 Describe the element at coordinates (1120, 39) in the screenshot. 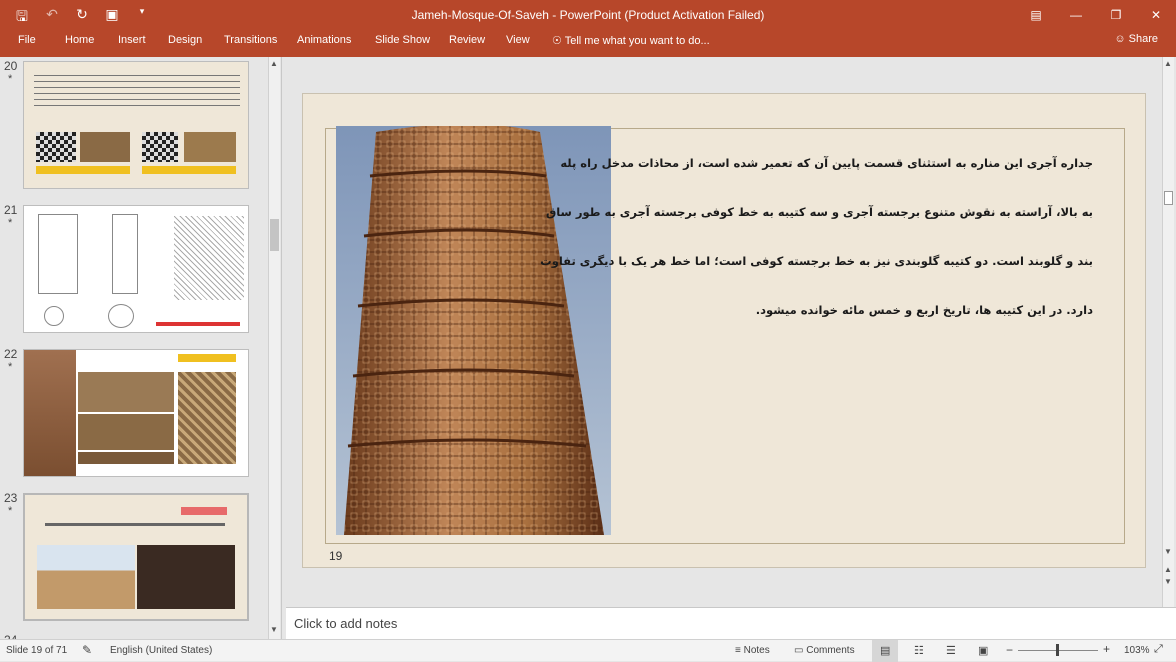

I see `person-icon: ☺` at that location.